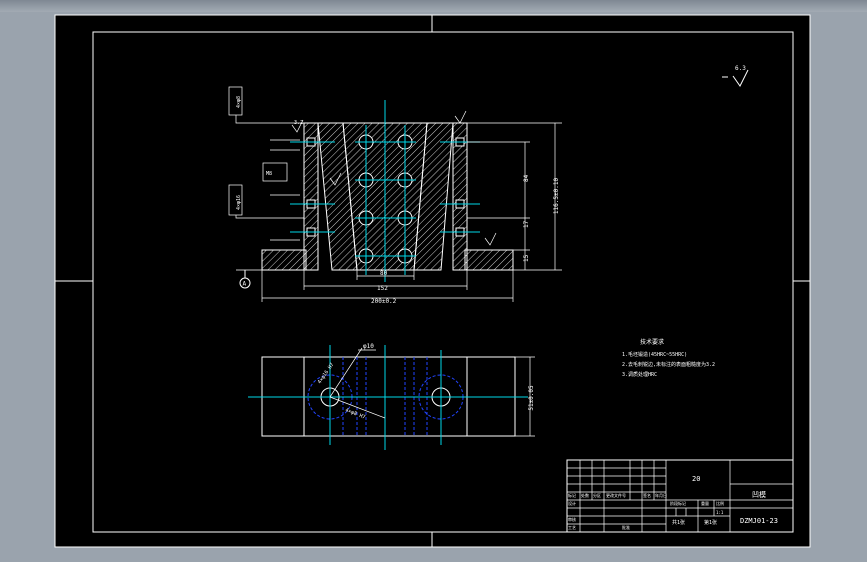 The width and height of the screenshot is (867, 562). Describe the element at coordinates (647, 495) in the screenshot. I see `label-signature: 签名` at that location.